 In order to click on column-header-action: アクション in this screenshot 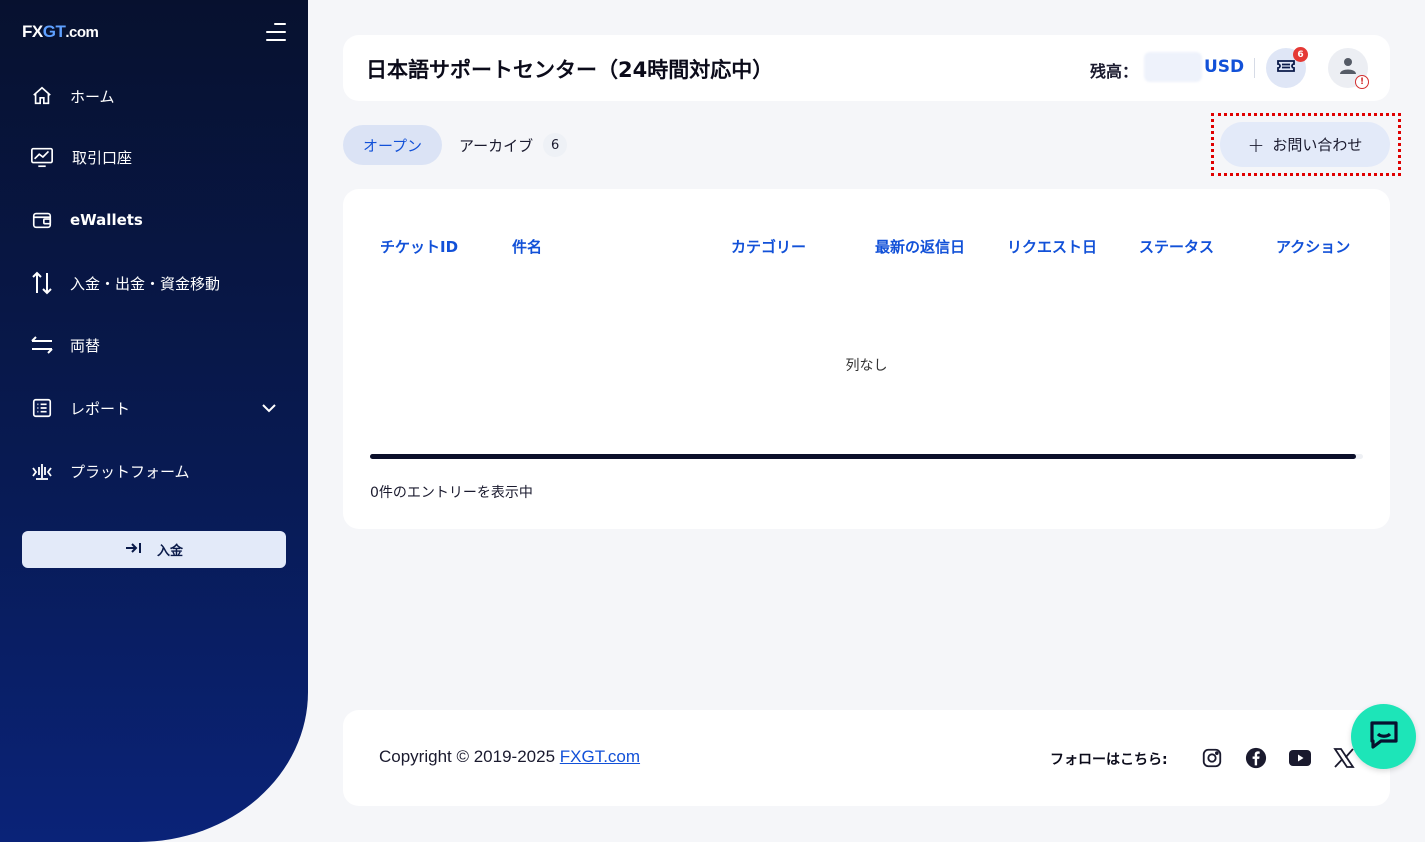, I will do `click(1313, 246)`.